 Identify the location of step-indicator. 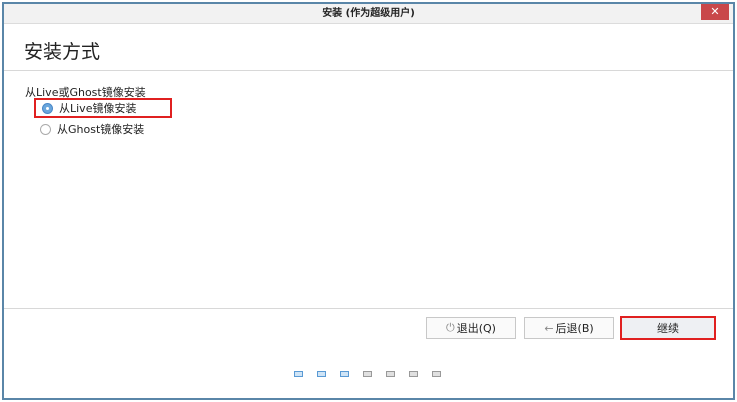
(367, 374).